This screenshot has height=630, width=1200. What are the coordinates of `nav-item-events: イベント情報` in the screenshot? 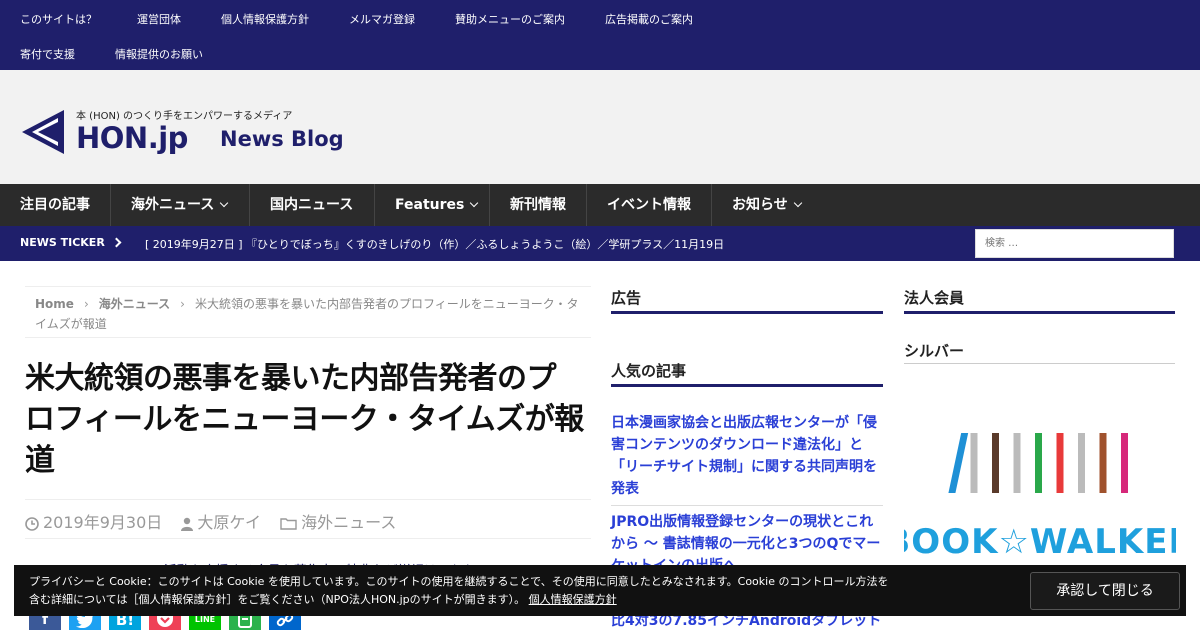 It's located at (649, 205).